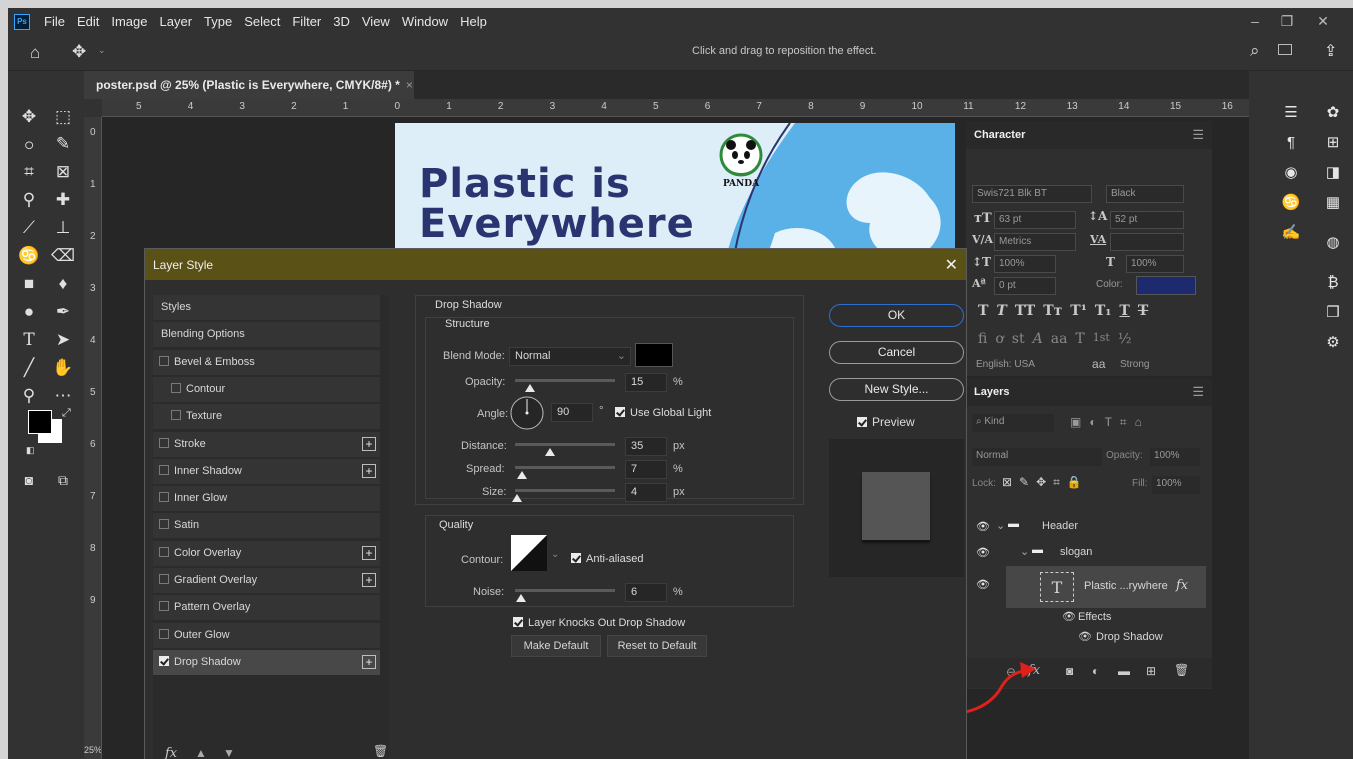 This screenshot has width=1353, height=759. Describe the element at coordinates (1255, 51) in the screenshot. I see `search-icon: ⌕` at that location.